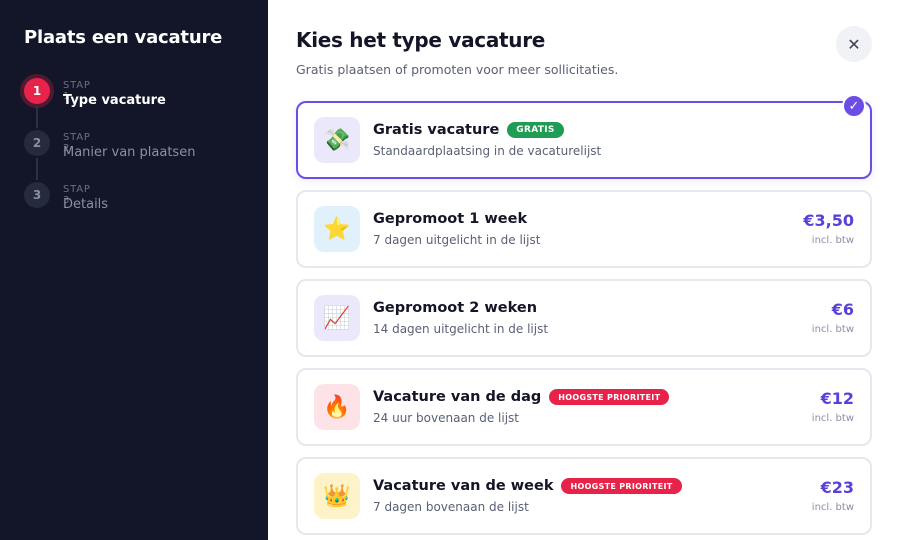  What do you see at coordinates (451, 507) in the screenshot?
I see `option-description: 7 dagen bovenaan de lijst` at bounding box center [451, 507].